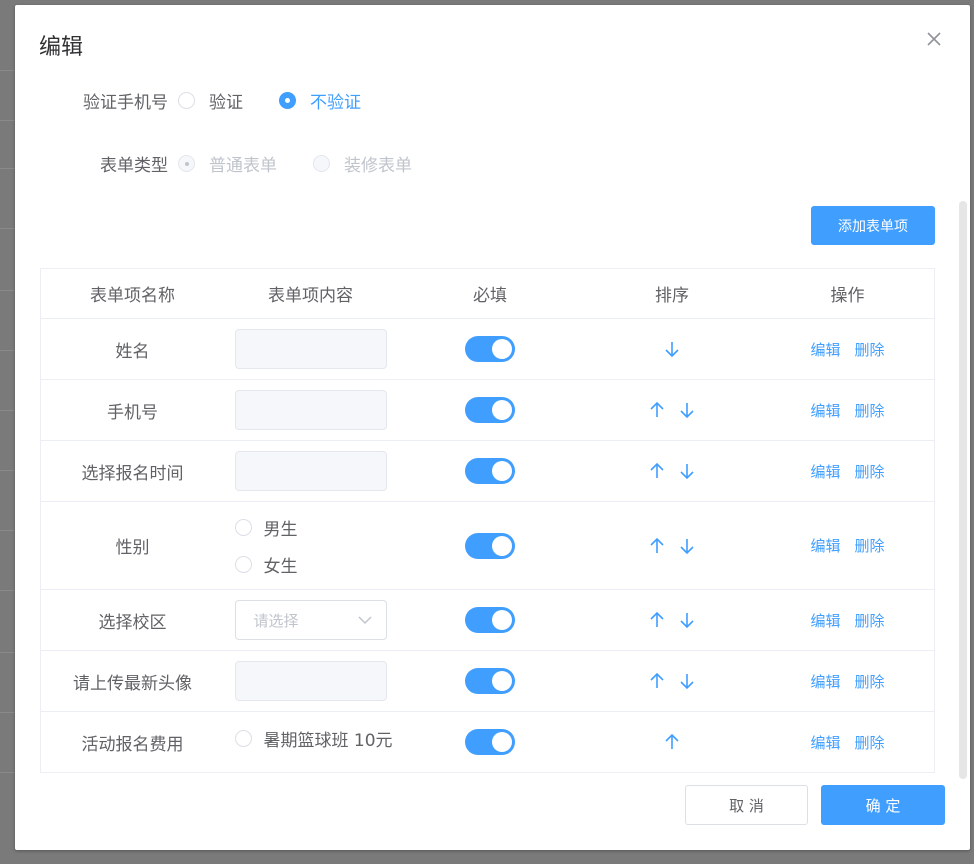 The image size is (974, 864). Describe the element at coordinates (132, 351) in the screenshot. I see `row-name: 姓名` at that location.